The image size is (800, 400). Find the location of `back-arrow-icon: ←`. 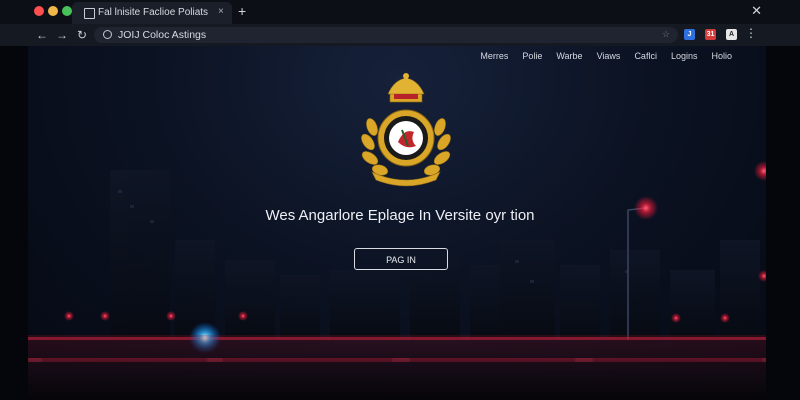

back-arrow-icon: ← is located at coordinates (42, 35).